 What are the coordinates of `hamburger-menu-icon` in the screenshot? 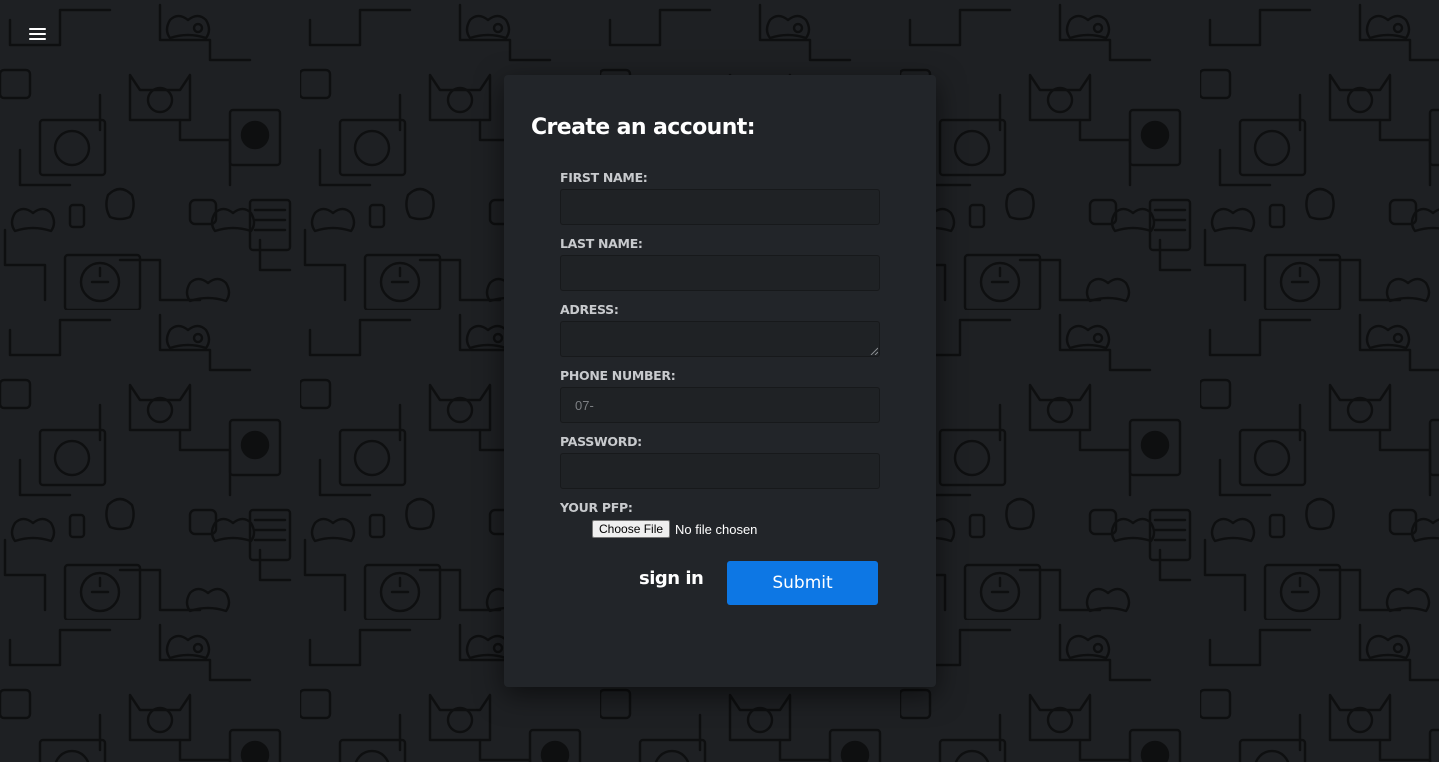 It's located at (38, 35).